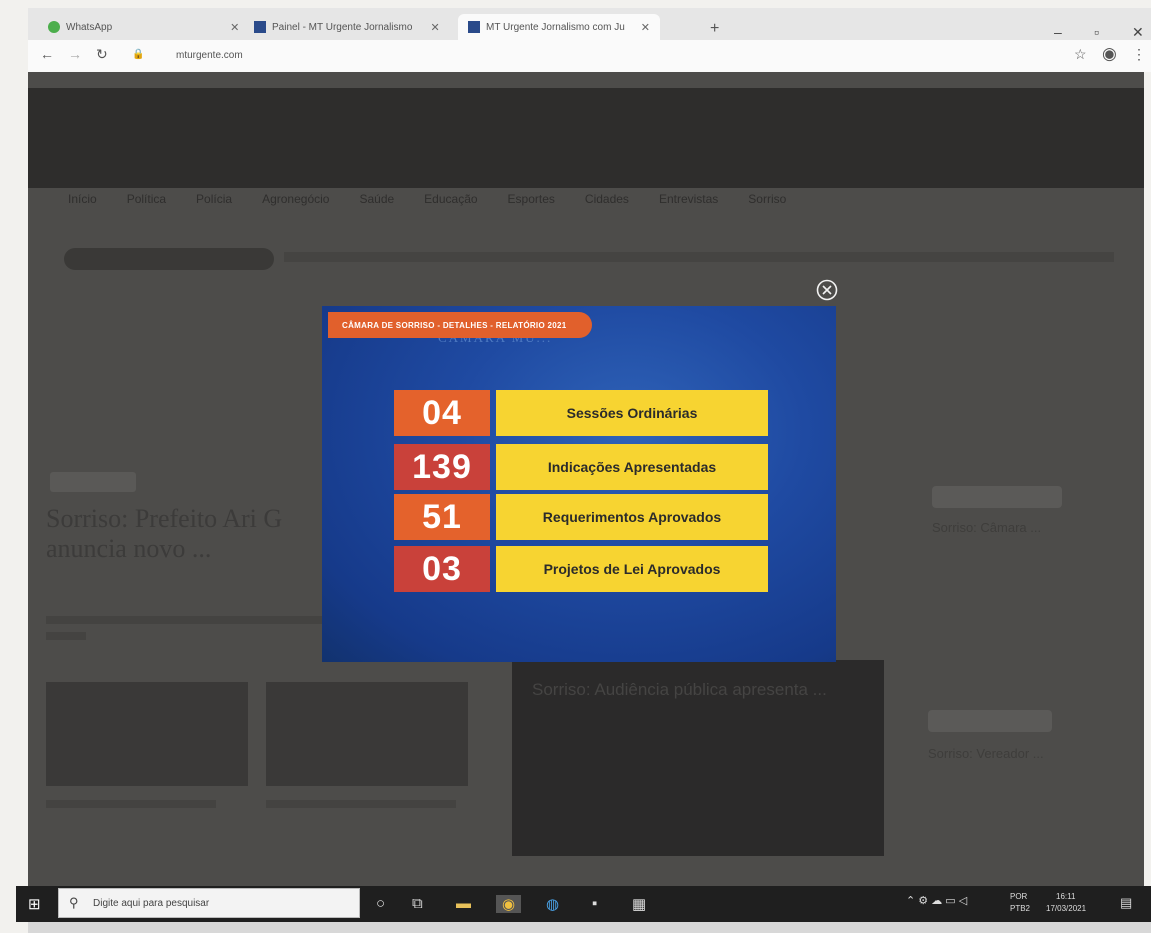  What do you see at coordinates (632, 569) in the screenshot?
I see `stat-label: Projetos de Lei Aprovados` at bounding box center [632, 569].